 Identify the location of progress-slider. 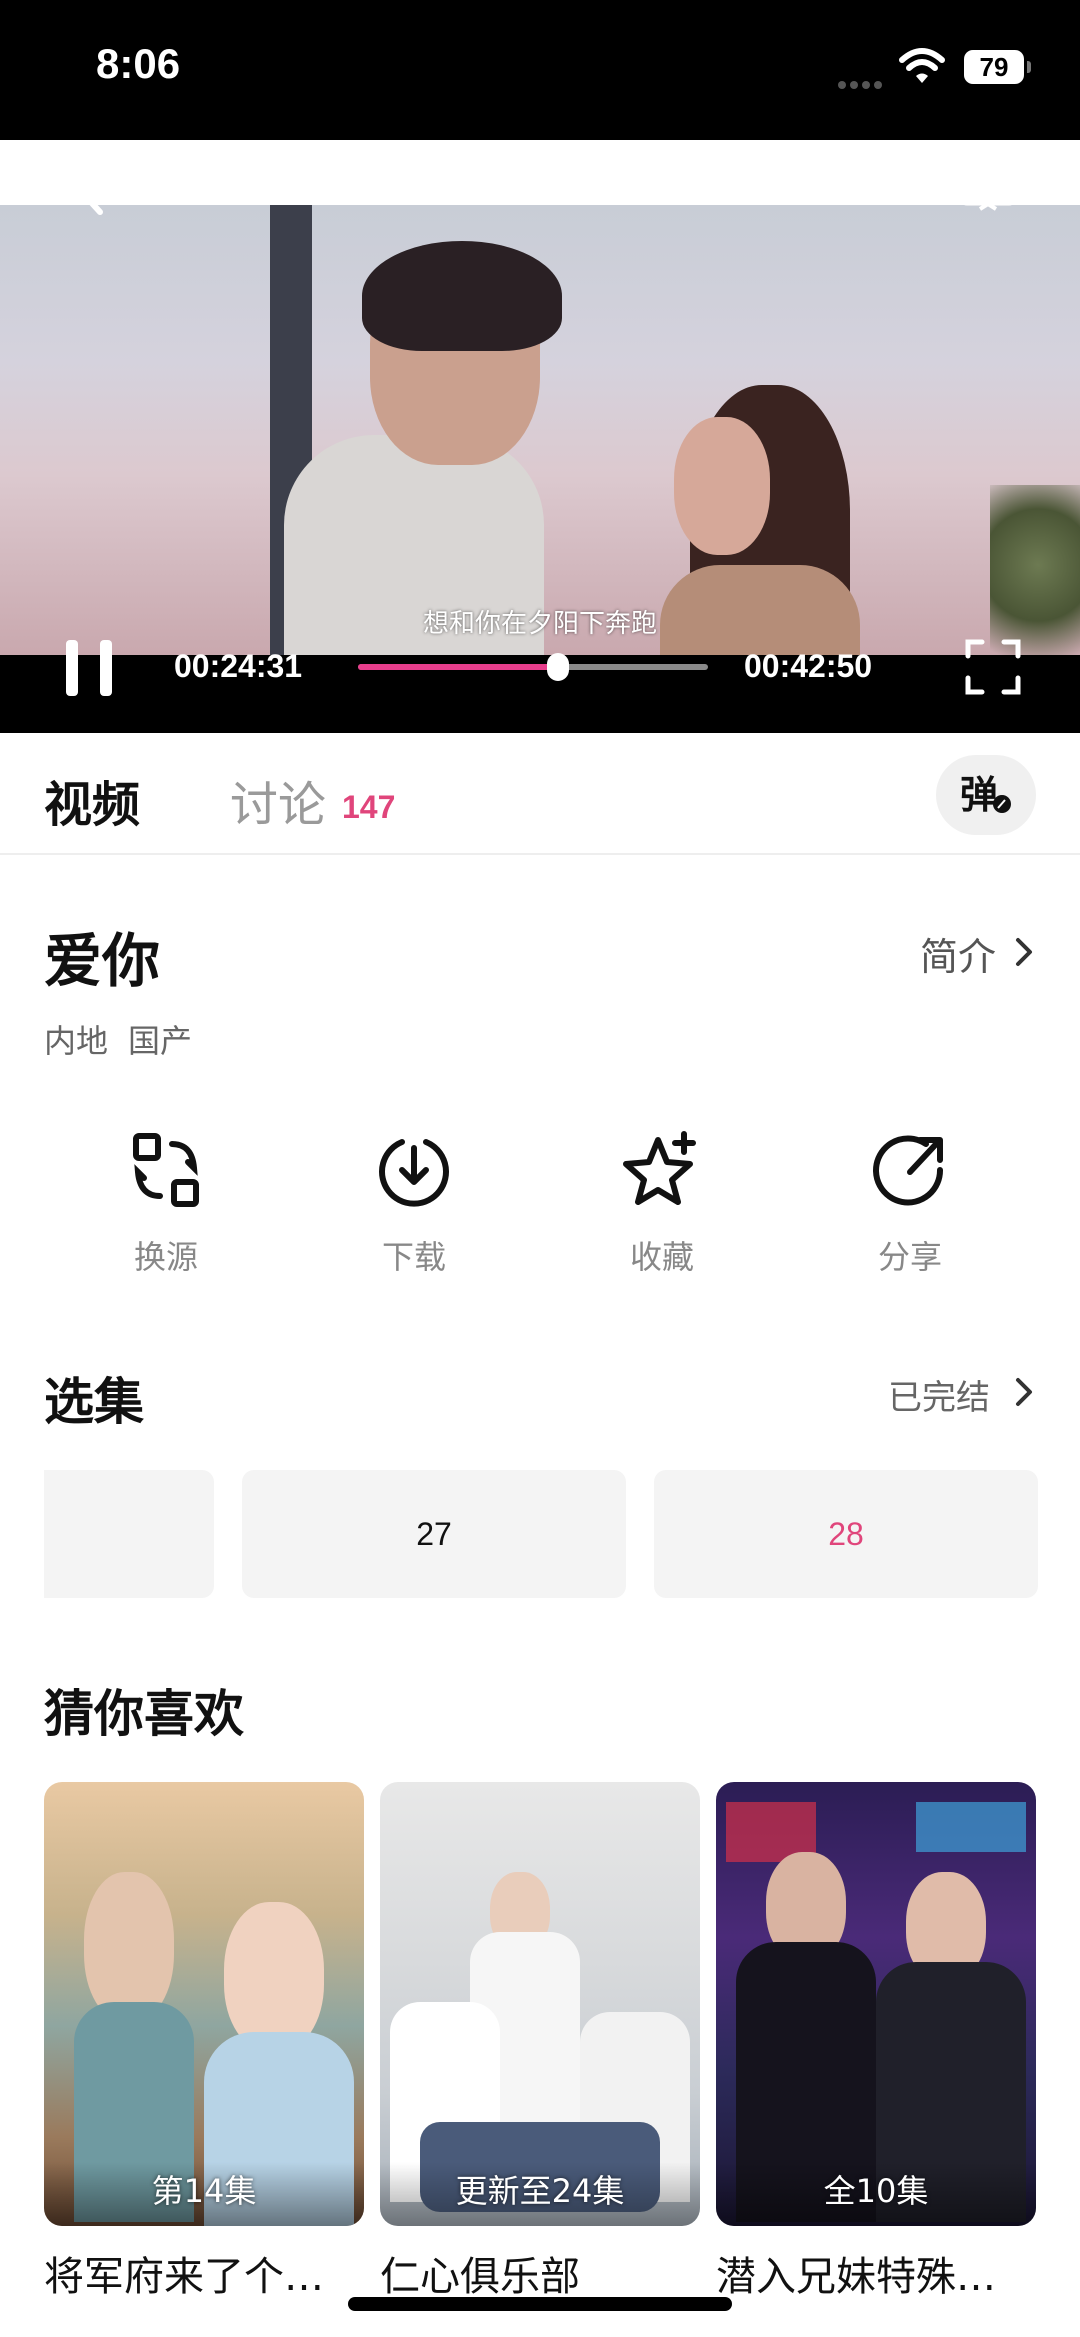
(533, 667).